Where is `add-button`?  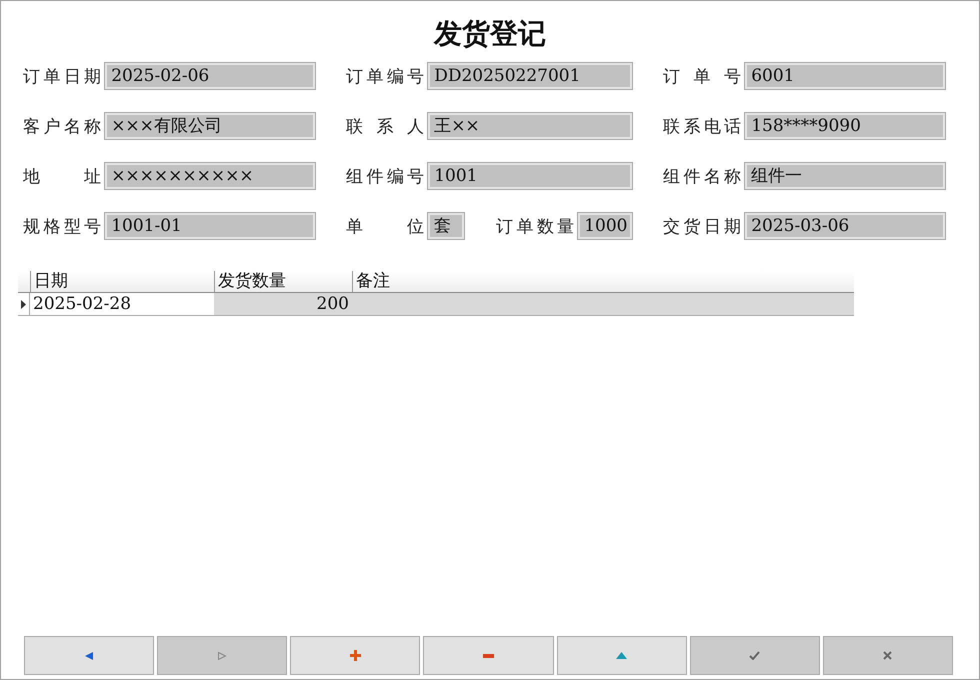
add-button is located at coordinates (355, 655).